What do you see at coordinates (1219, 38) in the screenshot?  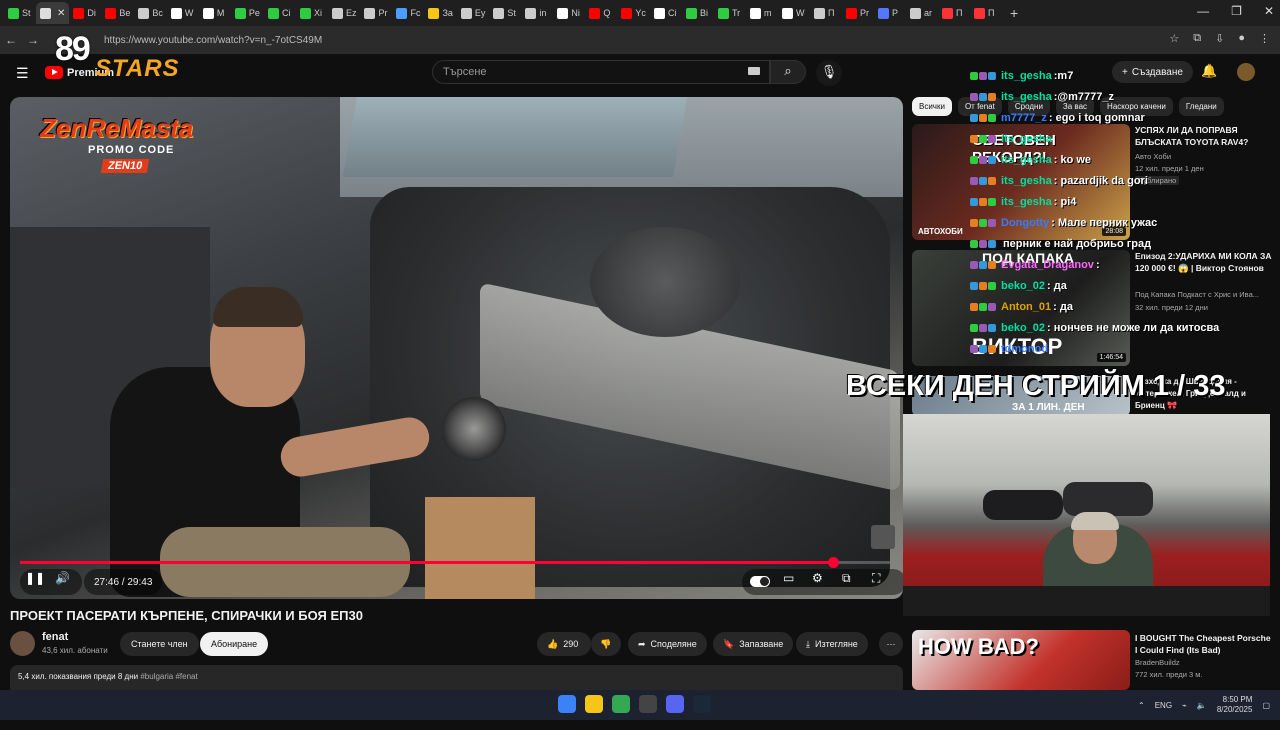 I see `download-icon: ⇩` at bounding box center [1219, 38].